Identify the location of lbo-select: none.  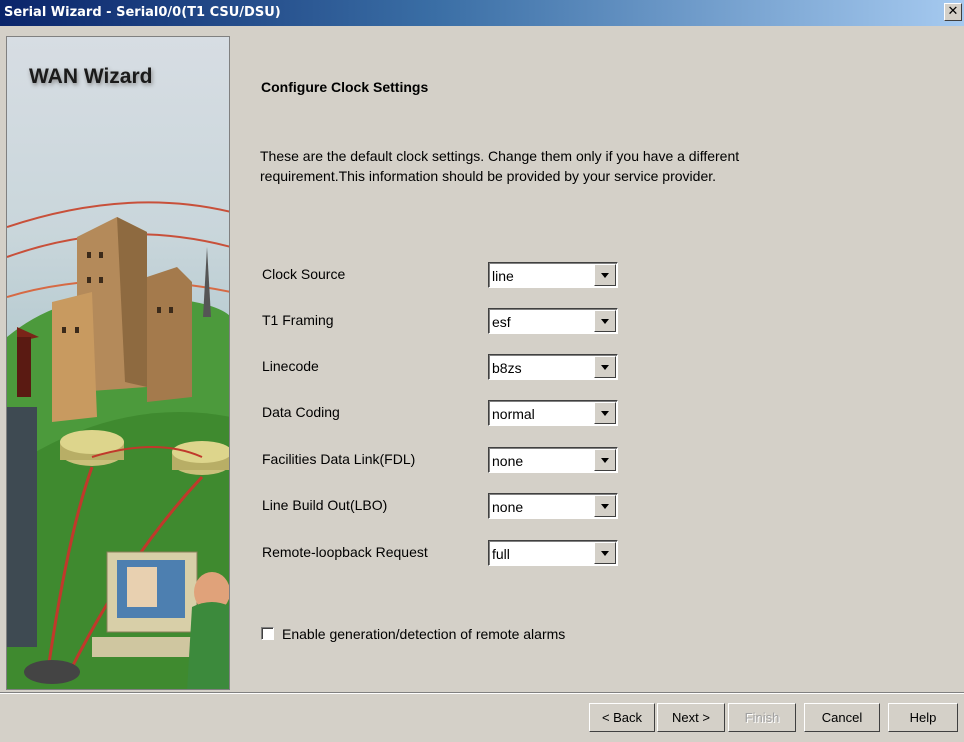
(553, 506).